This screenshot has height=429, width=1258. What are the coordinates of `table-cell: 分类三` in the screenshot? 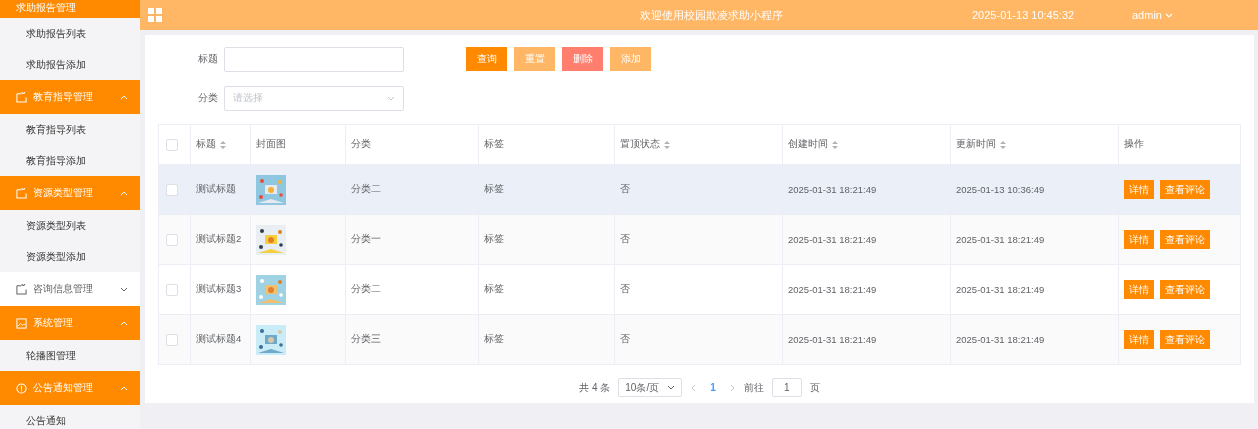 It's located at (366, 338).